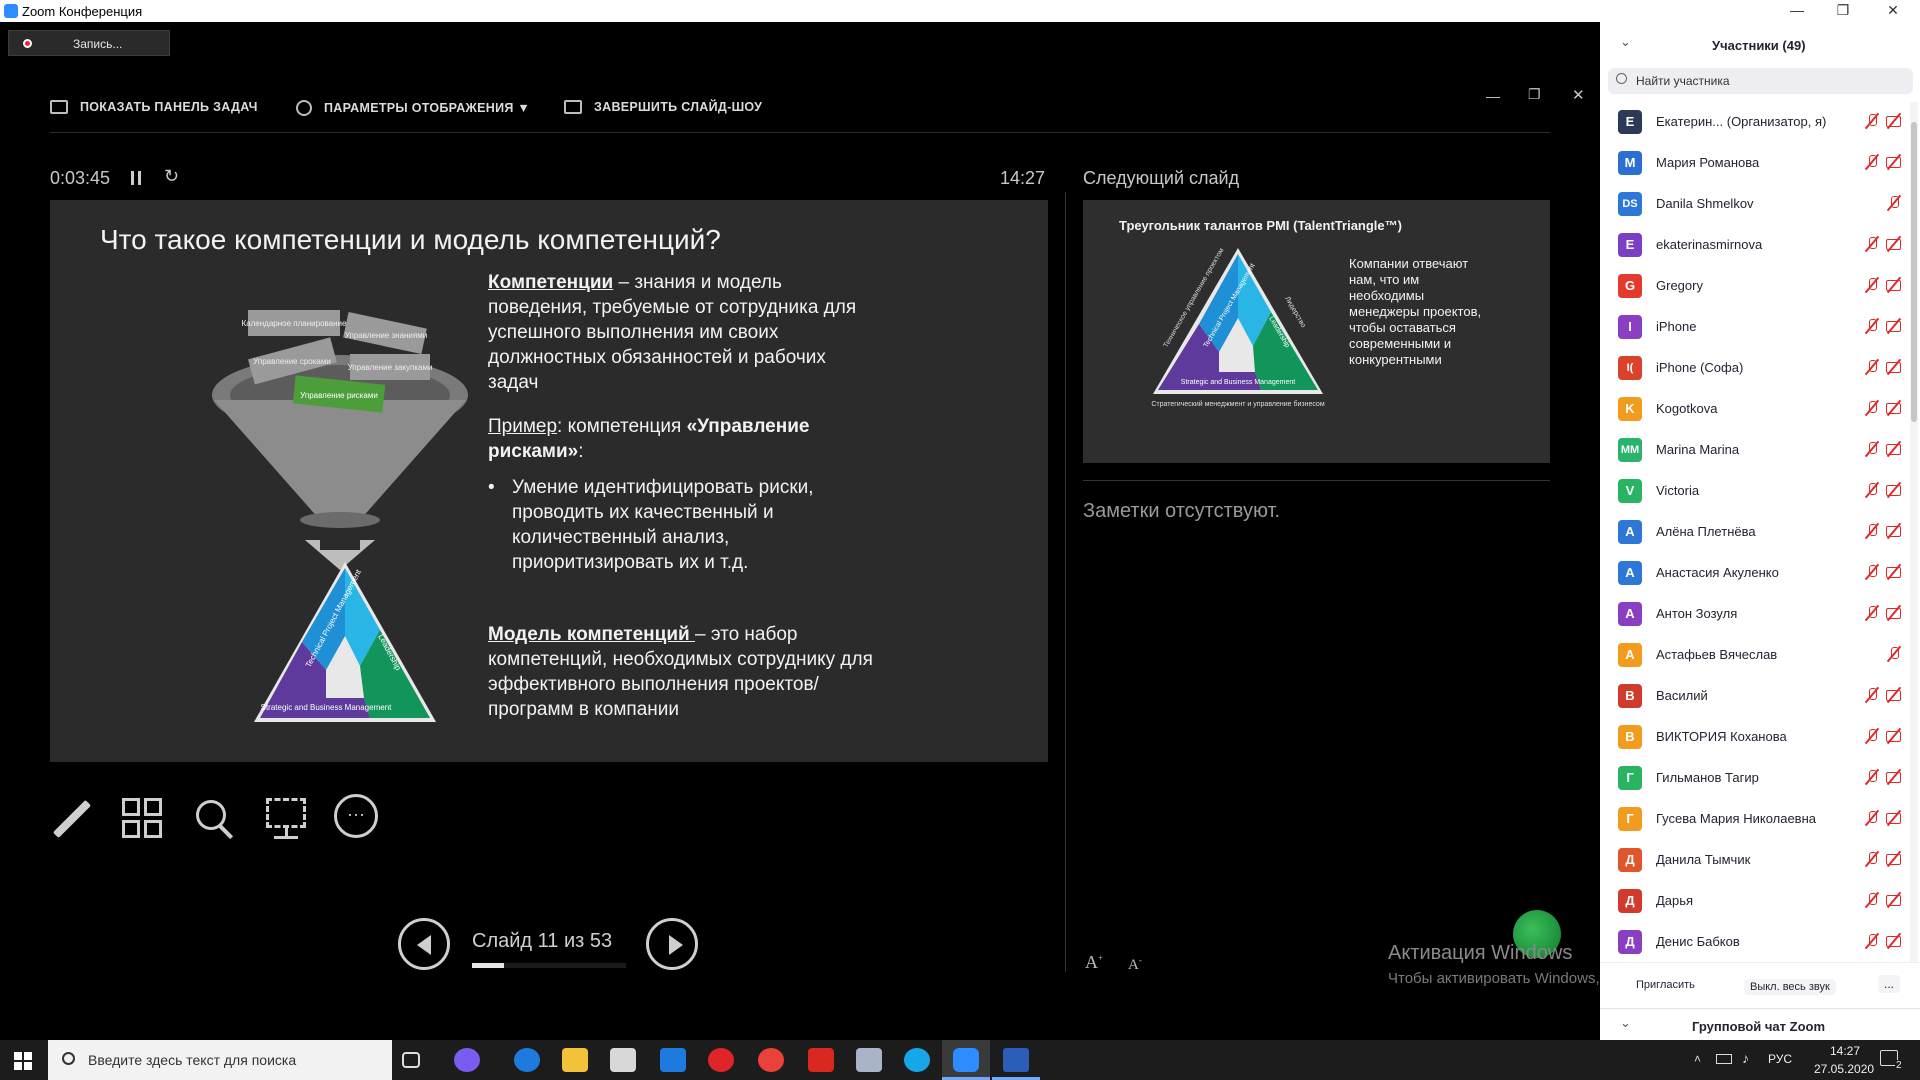 This screenshot has width=1920, height=1080. What do you see at coordinates (23, 1061) in the screenshot?
I see `windows-start-icon` at bounding box center [23, 1061].